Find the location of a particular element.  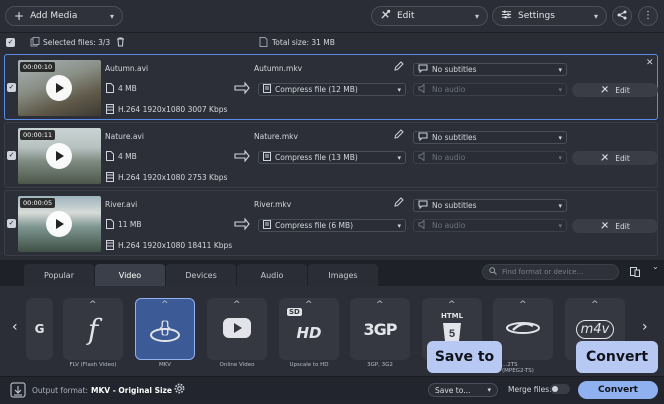

speaker-muted-icon is located at coordinates (423, 225).